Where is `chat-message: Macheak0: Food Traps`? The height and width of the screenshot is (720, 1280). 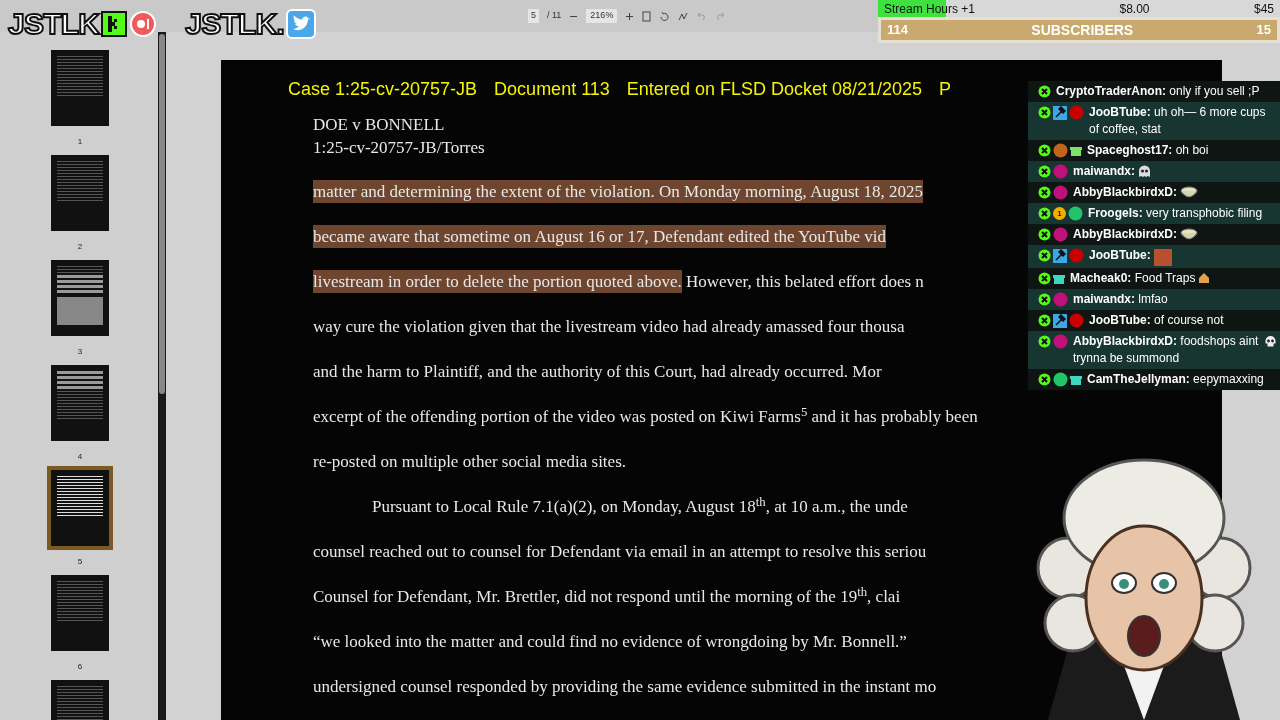
chat-message: Macheak0: Food Traps is located at coordinates (1133, 278).